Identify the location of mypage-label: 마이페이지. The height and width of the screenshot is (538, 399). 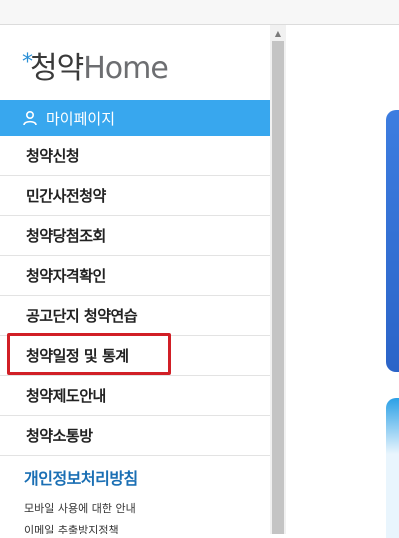
(81, 118).